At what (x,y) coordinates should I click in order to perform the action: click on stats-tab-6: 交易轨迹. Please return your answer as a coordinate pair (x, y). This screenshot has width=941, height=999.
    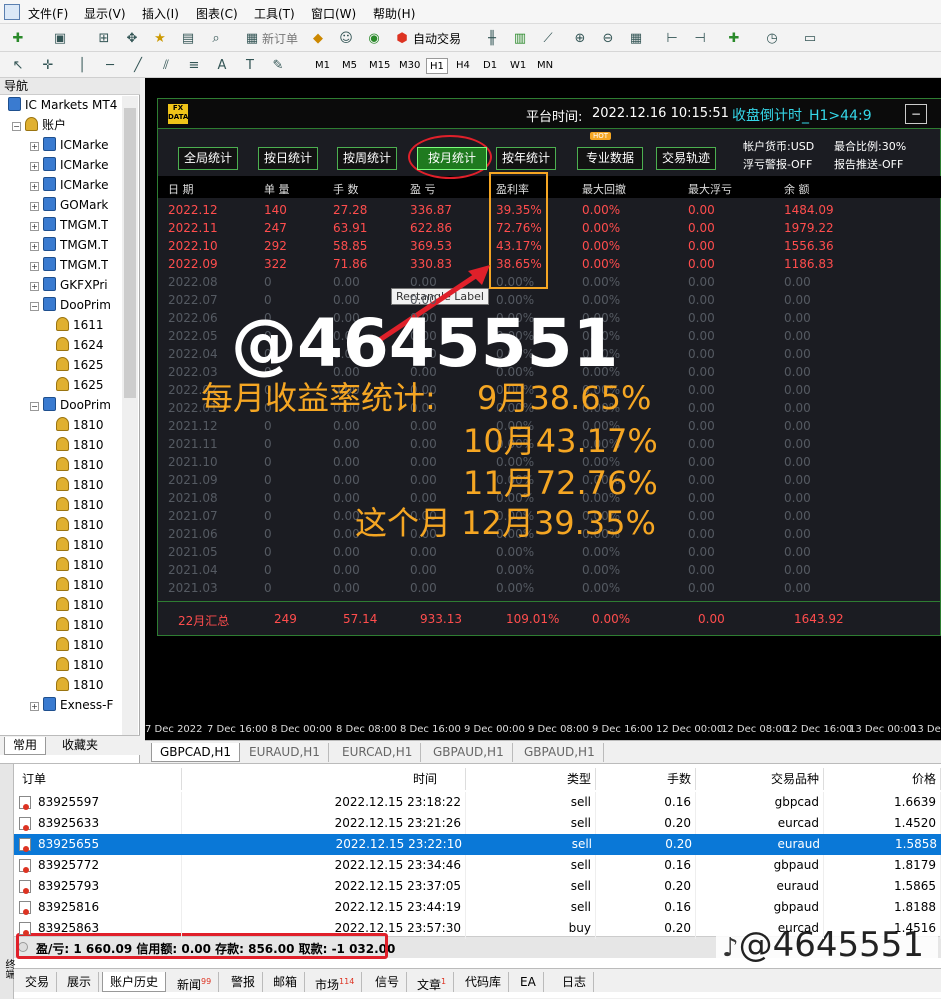
    Looking at the image, I should click on (686, 158).